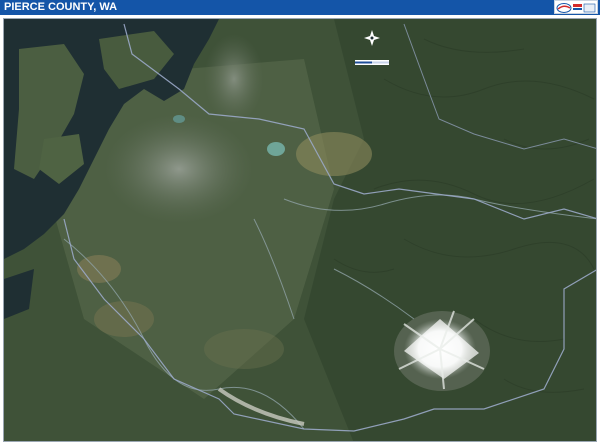 Image resolution: width=600 pixels, height=448 pixels. I want to click on map-title: PIERCE COUNTY, WA, so click(61, 7).